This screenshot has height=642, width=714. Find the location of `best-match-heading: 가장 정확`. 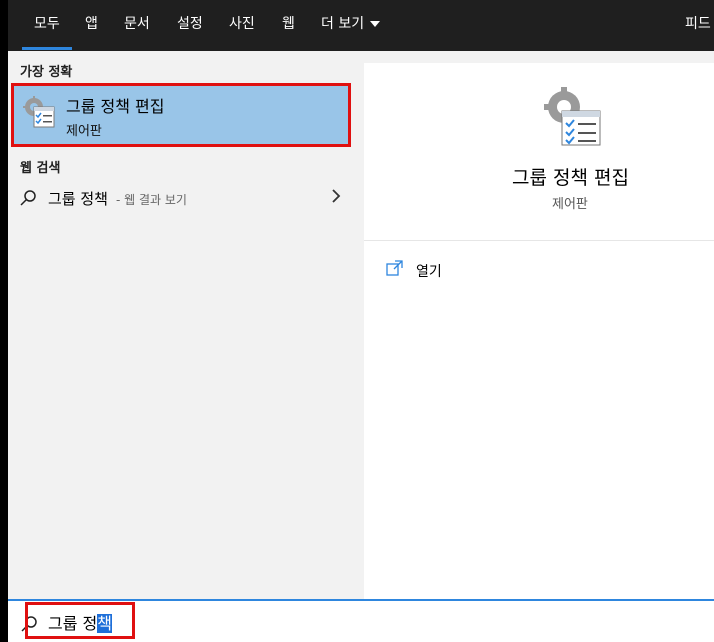

best-match-heading: 가장 정확 is located at coordinates (46, 72).